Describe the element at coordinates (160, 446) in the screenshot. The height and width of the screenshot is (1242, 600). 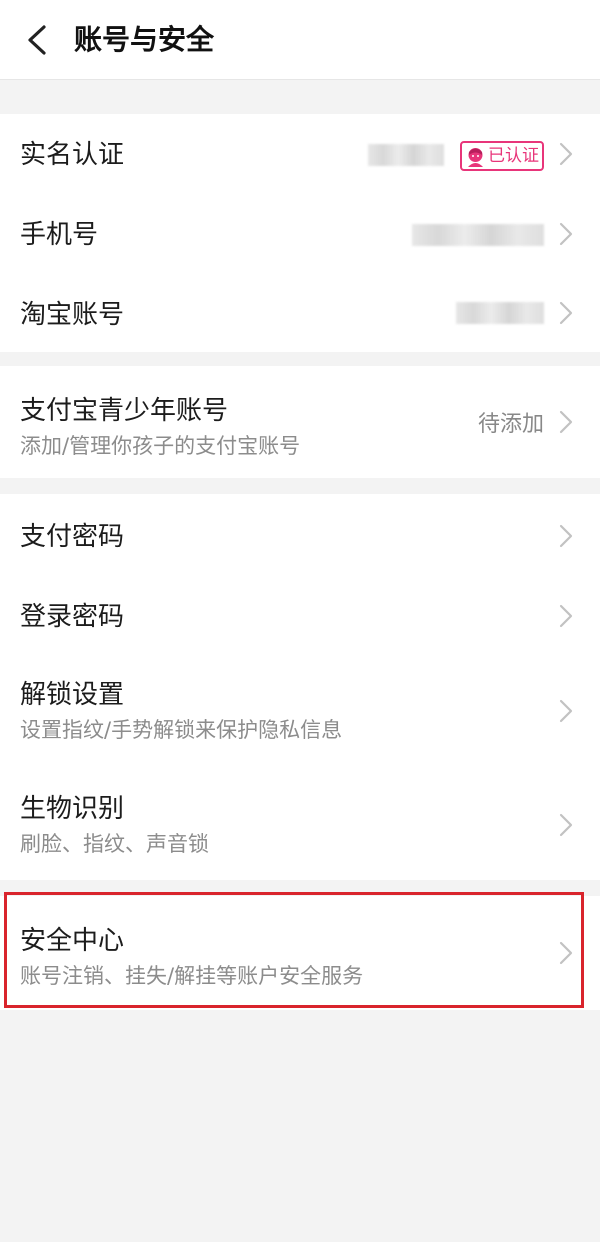
I see `teen-account-subtitle: 添加/管理你孩子的支付宝账号` at that location.